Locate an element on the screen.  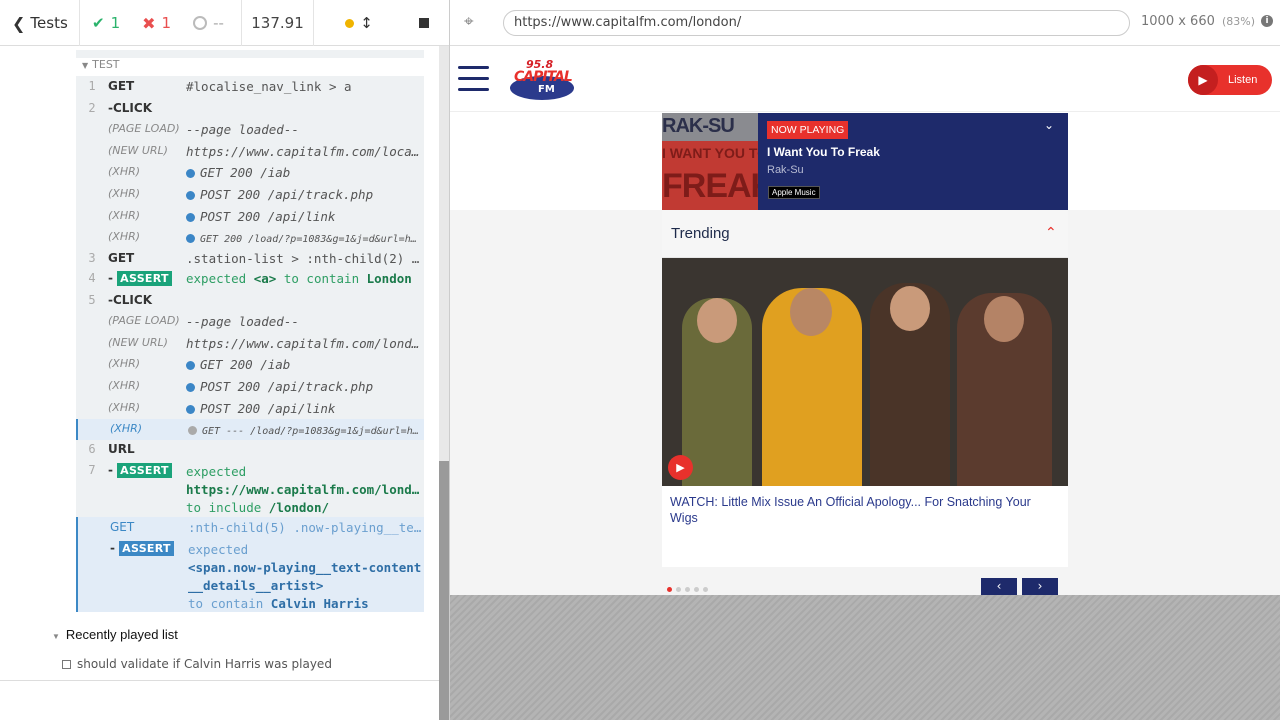
capital-logo: 95.8 CAPITAL FM is located at coordinates (543, 80).